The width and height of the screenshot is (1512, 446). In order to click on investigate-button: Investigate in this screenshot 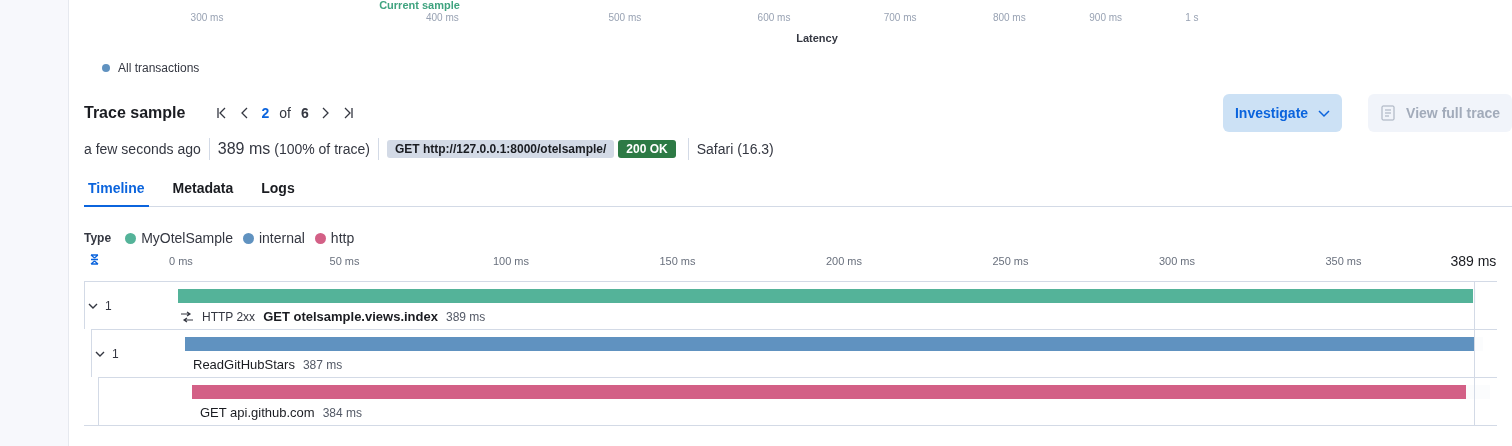, I will do `click(1282, 113)`.